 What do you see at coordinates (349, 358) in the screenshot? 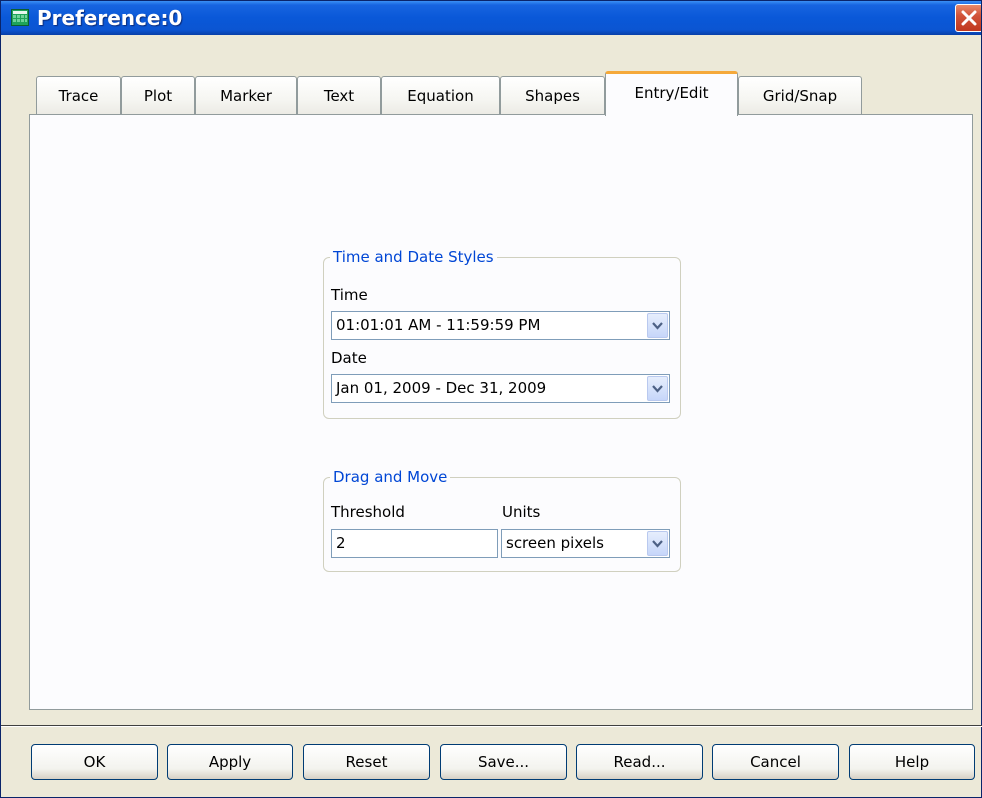
I see `date-label: Date` at bounding box center [349, 358].